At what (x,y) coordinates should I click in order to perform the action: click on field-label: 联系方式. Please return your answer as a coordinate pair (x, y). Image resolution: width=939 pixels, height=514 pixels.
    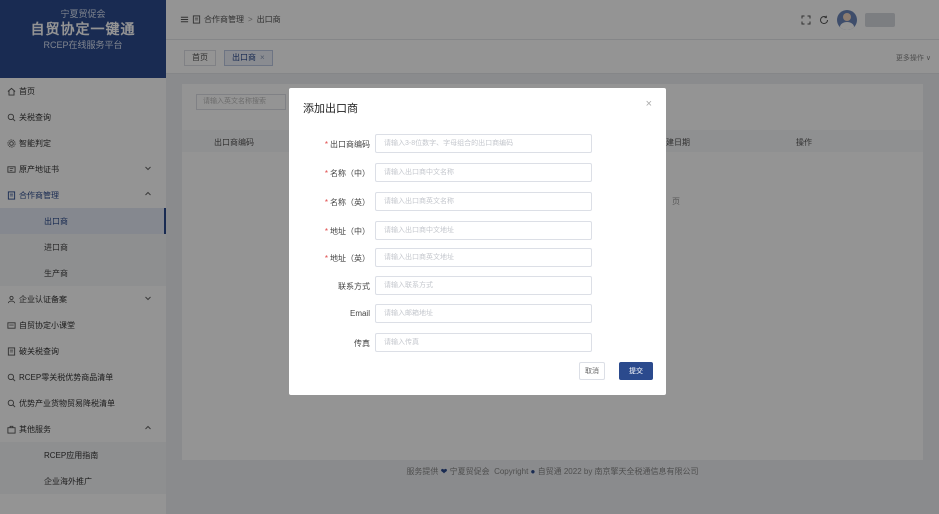
    Looking at the image, I should click on (354, 286).